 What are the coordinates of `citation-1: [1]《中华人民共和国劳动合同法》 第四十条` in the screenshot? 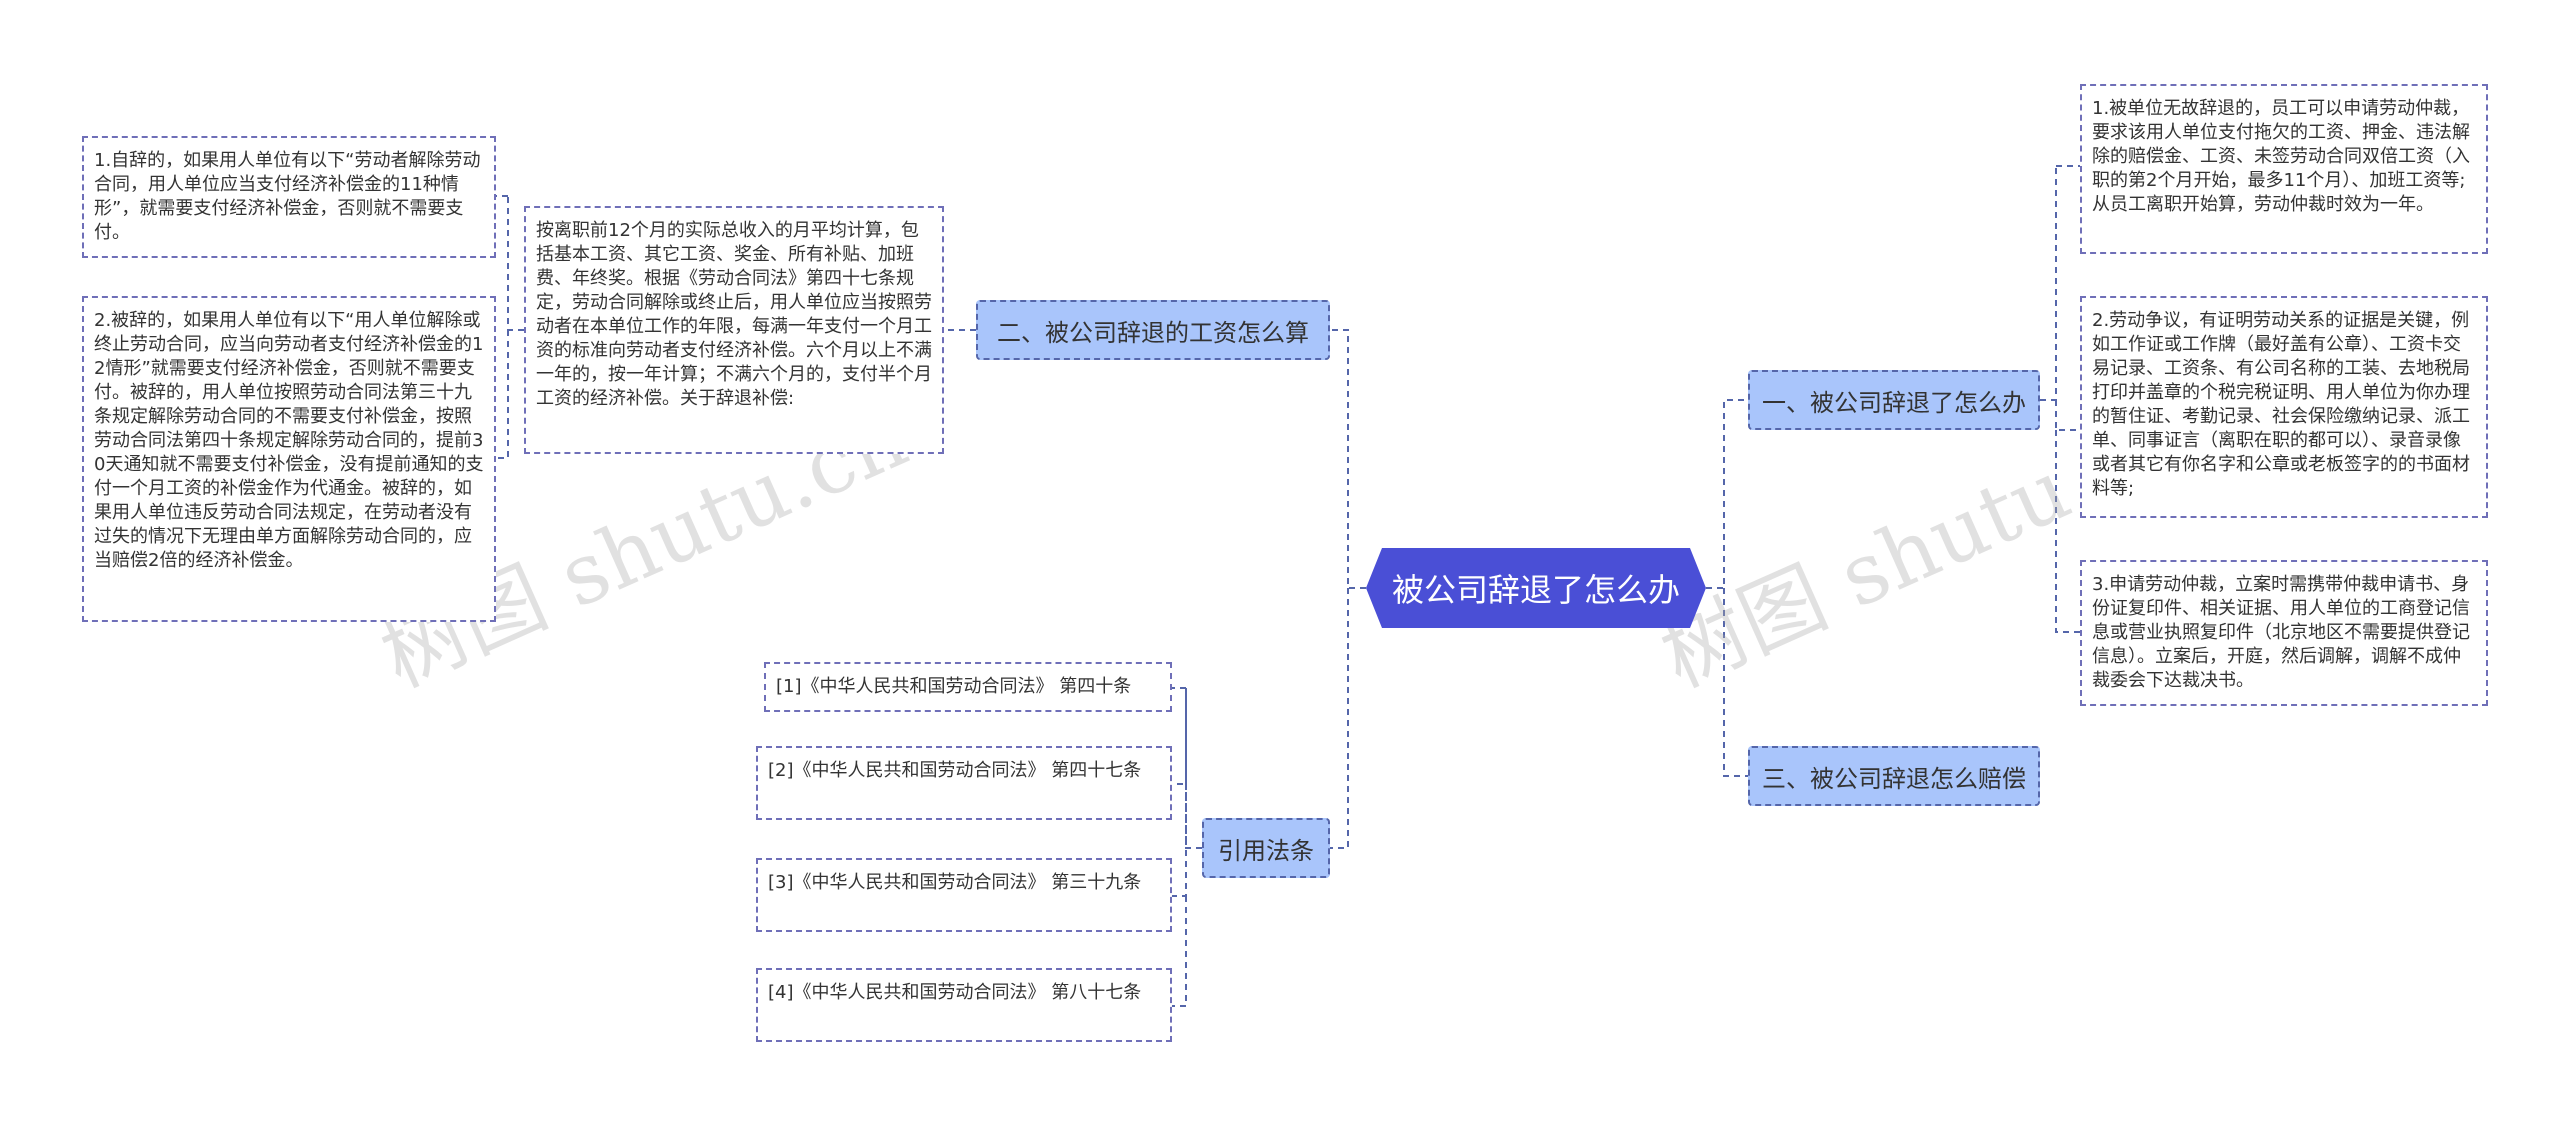 It's located at (968, 687).